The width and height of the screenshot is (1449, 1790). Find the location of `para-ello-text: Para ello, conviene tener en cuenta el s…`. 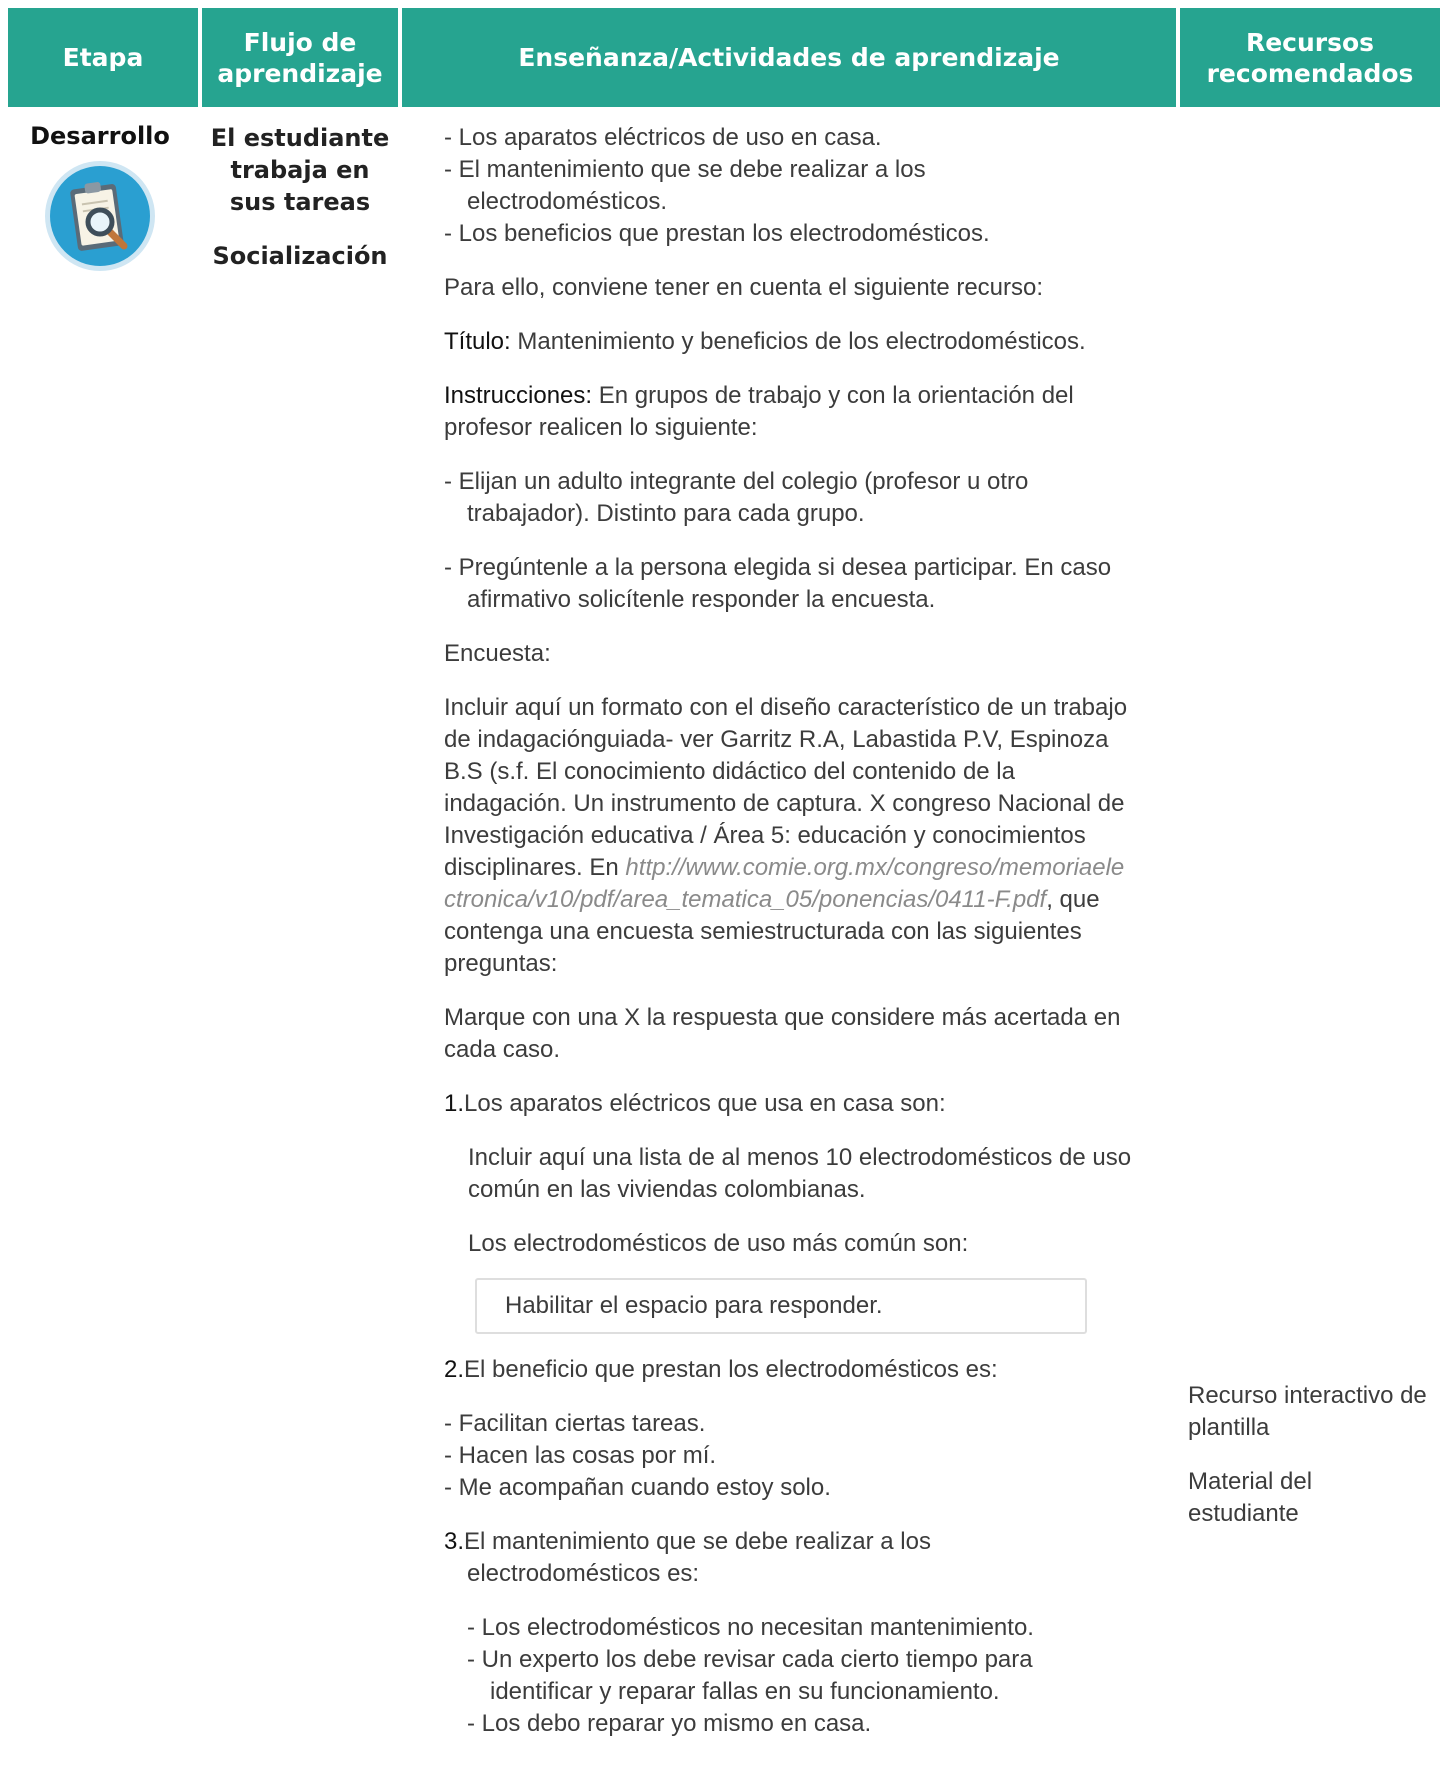

para-ello-text: Para ello, conviene tener en cuenta el s… is located at coordinates (744, 287).